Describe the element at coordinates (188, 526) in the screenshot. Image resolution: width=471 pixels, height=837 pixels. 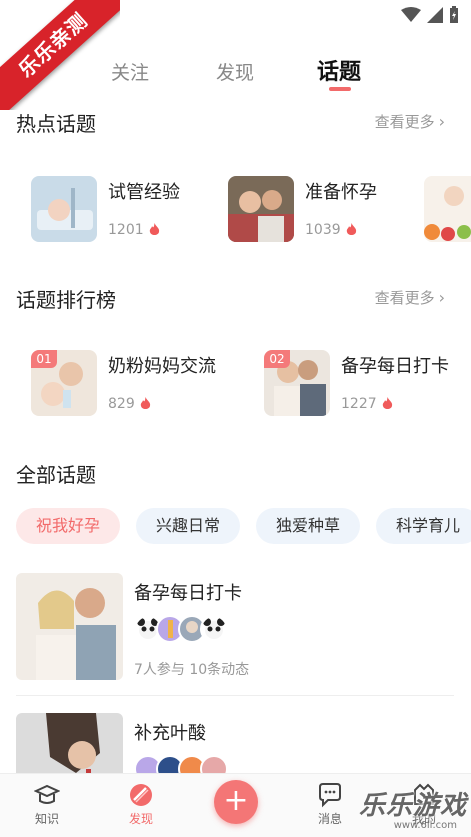
I see `chip-xingqurichang: 兴趣日常` at that location.